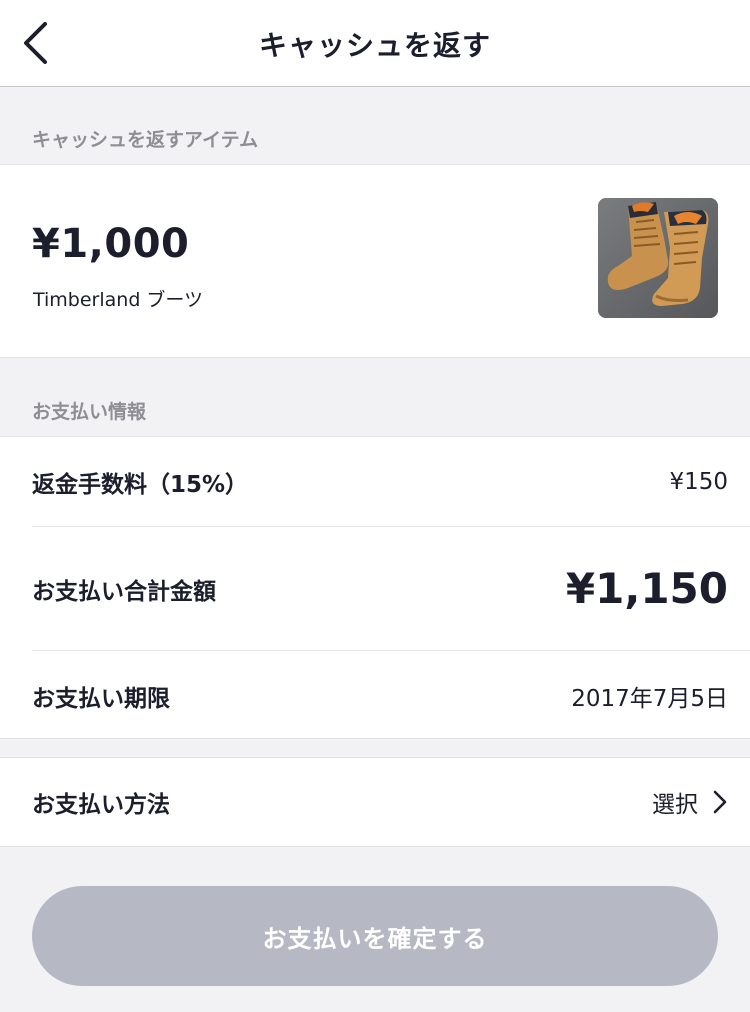  I want to click on deadline-row: お支払い期限 2017年7月5日, so click(375, 695).